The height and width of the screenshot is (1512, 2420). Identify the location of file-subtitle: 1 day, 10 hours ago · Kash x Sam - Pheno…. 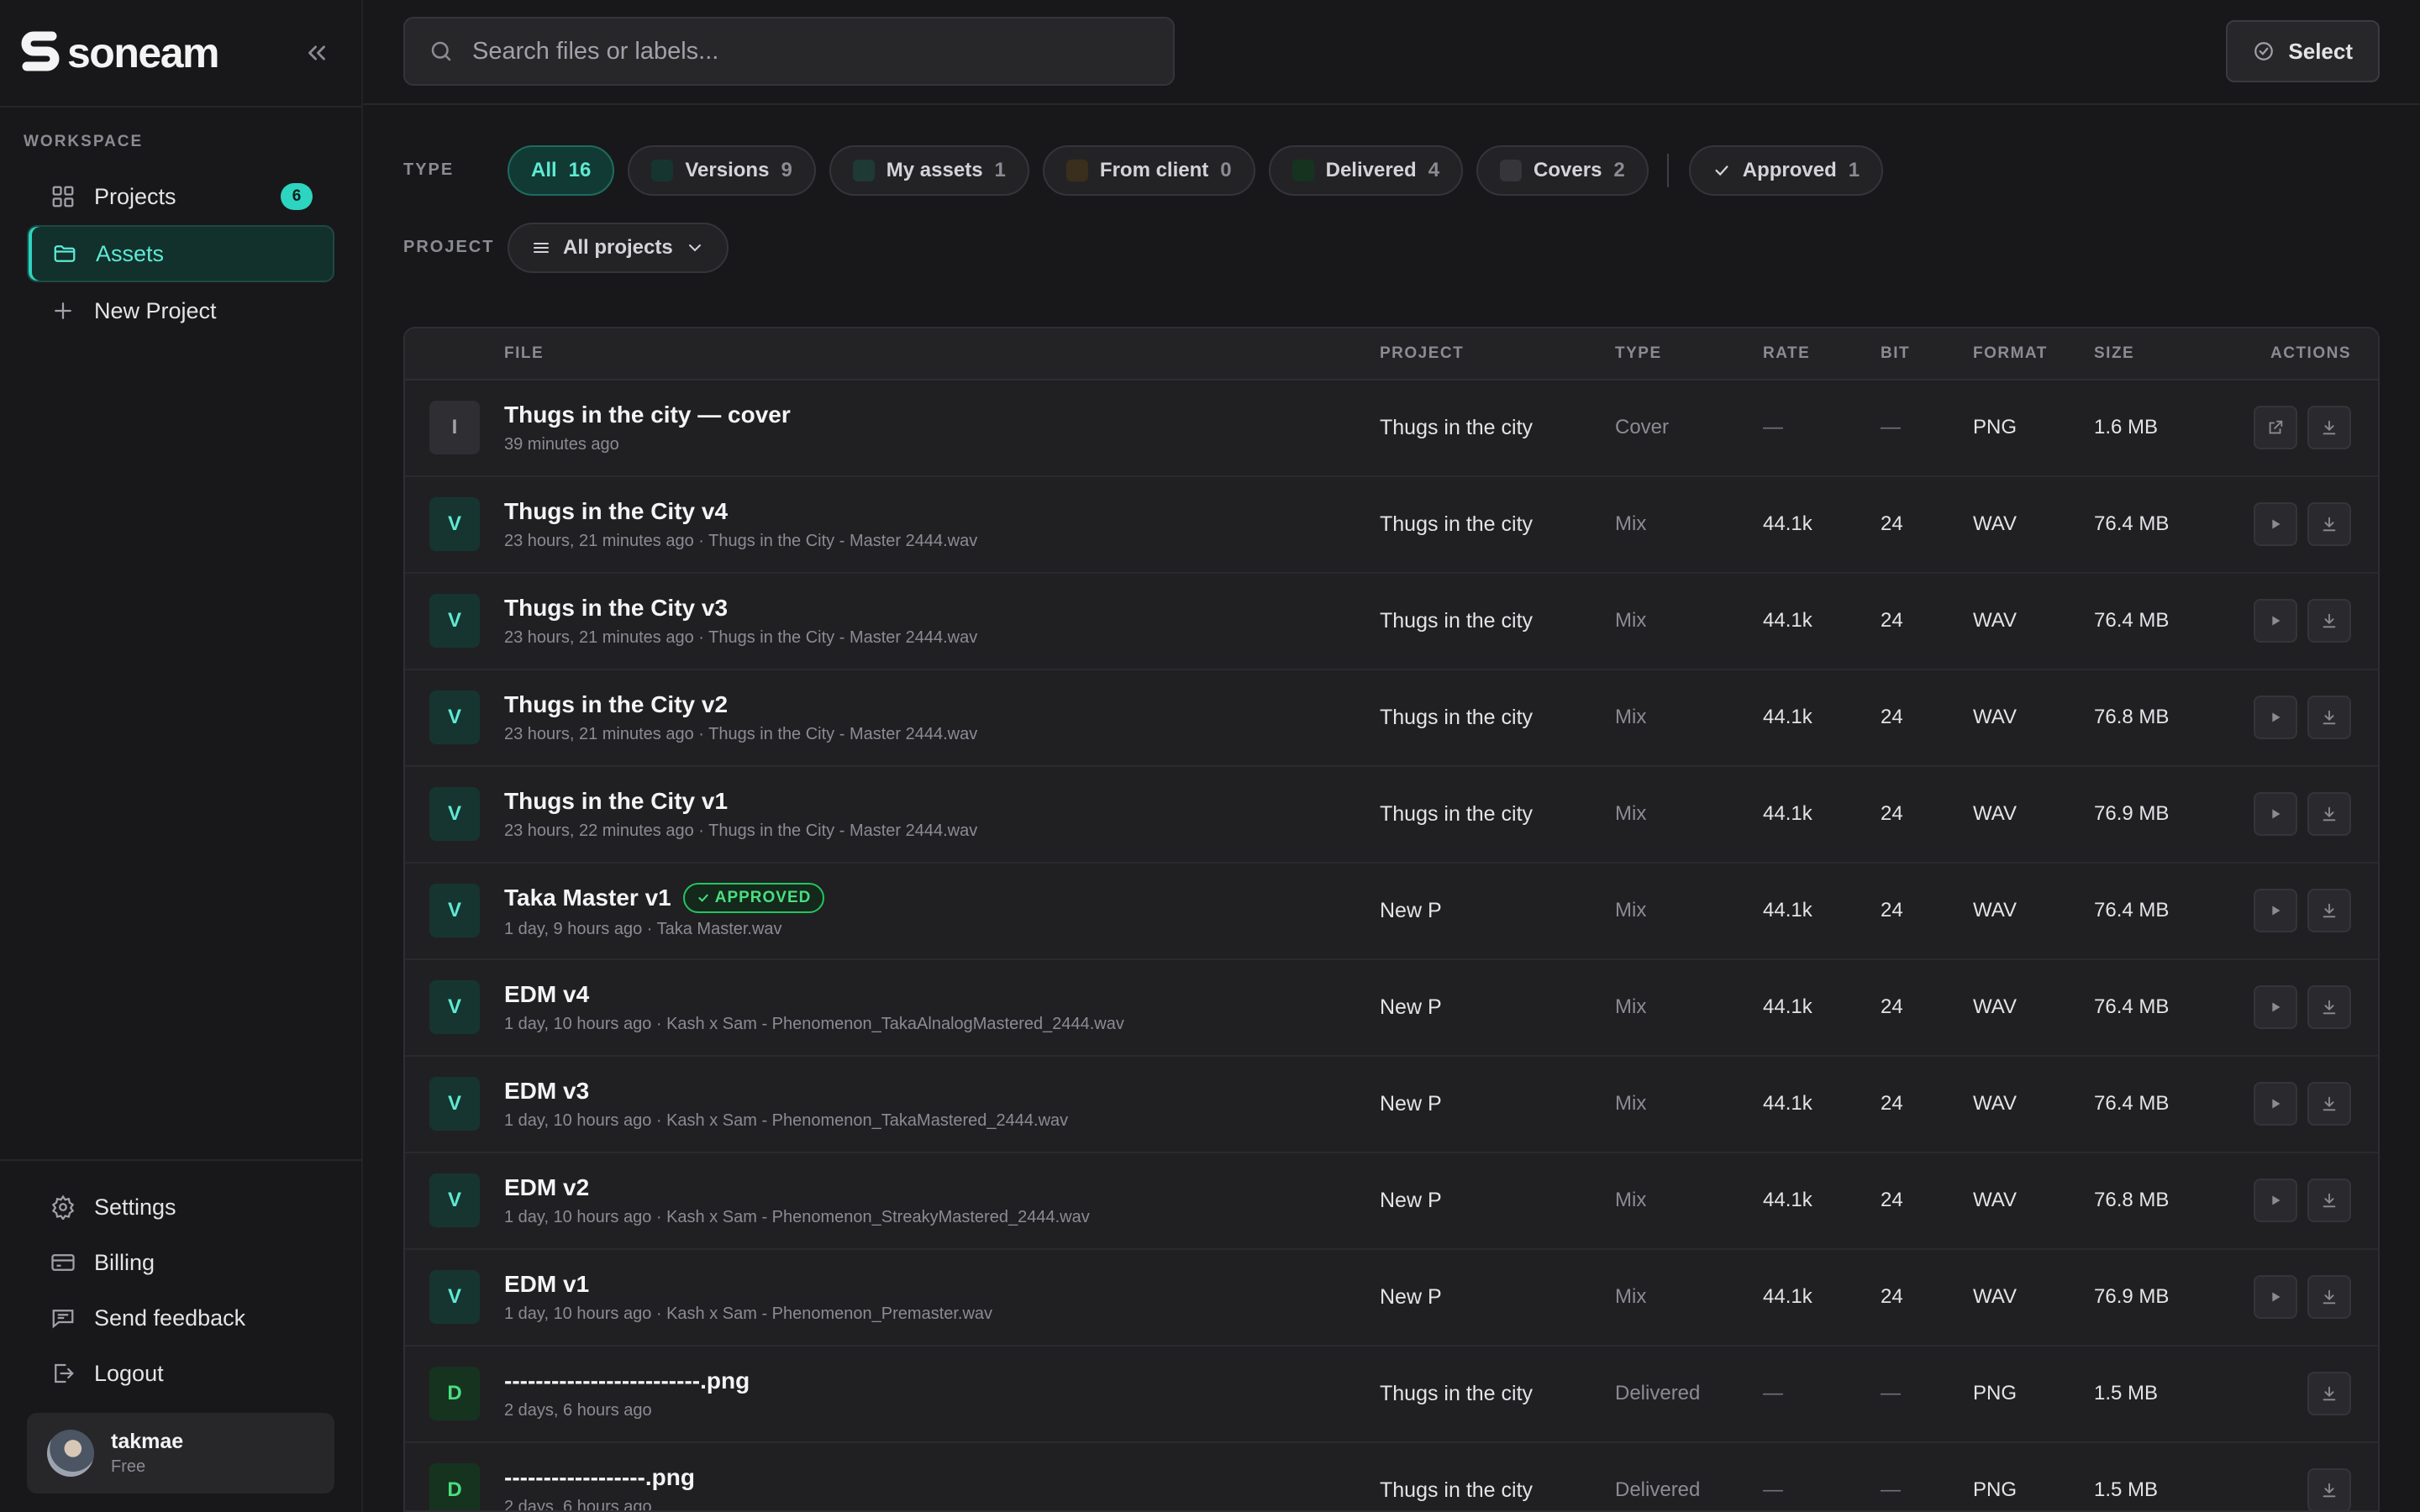
(749, 1313).